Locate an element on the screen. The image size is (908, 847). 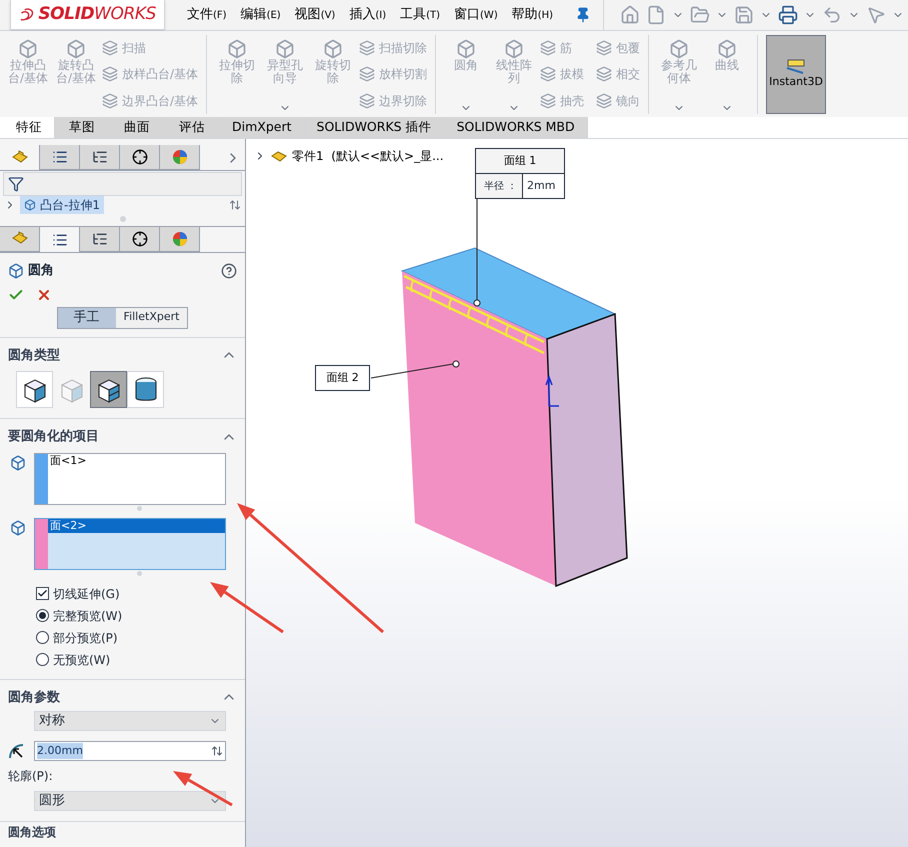
menu-item: 编辑(E) is located at coordinates (260, 15).